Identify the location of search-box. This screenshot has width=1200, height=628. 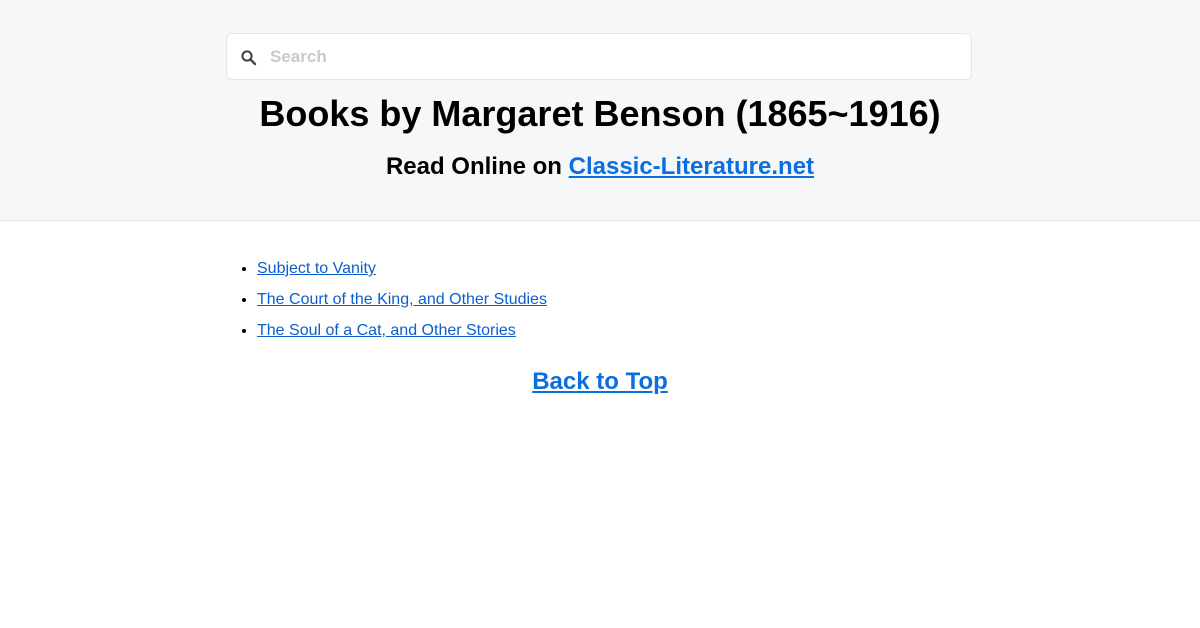
(599, 56).